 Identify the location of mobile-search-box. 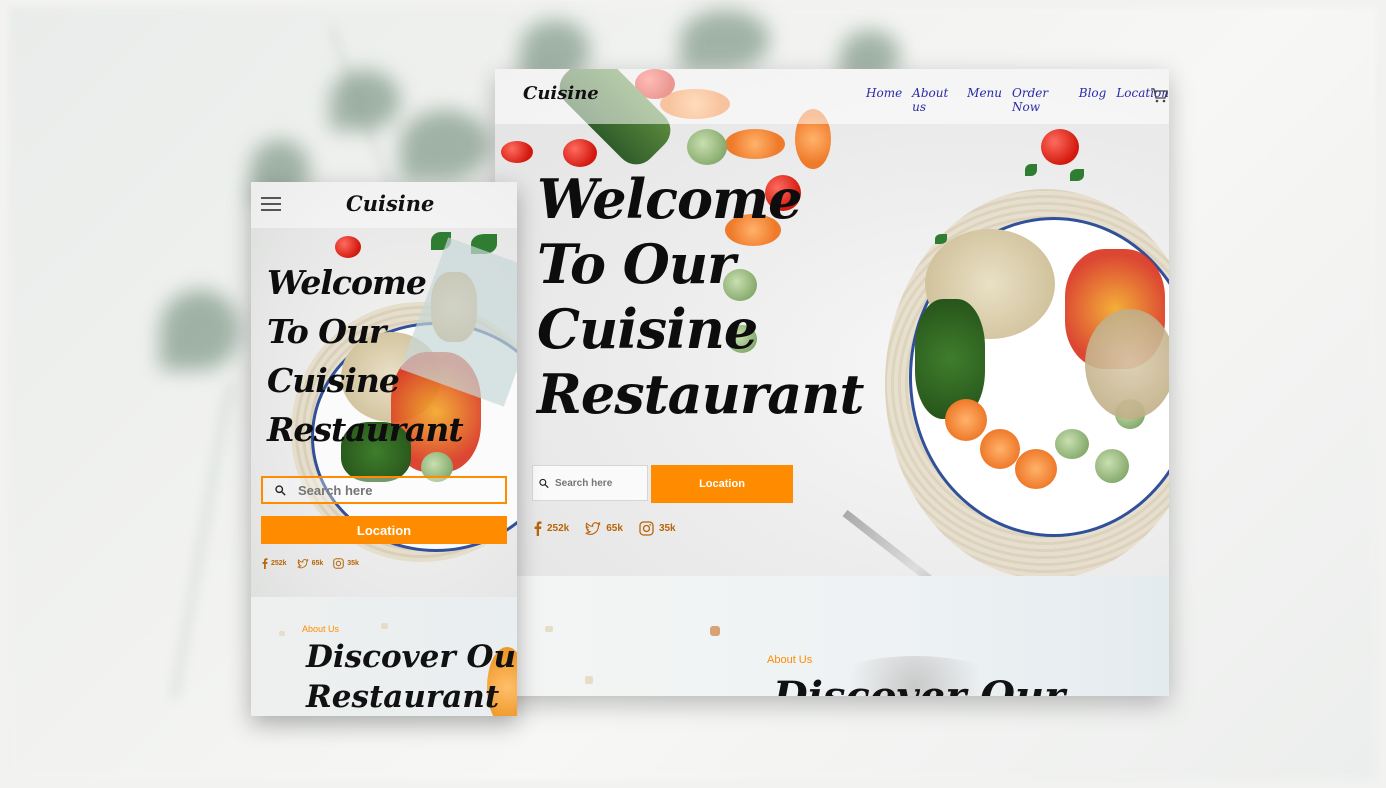
(384, 490).